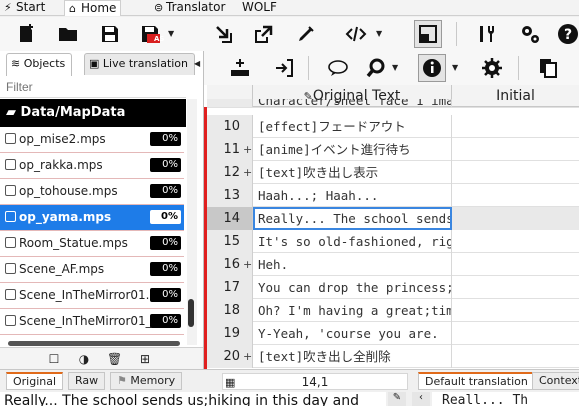 The image size is (579, 406). I want to click on layout-button, so click(428, 34).